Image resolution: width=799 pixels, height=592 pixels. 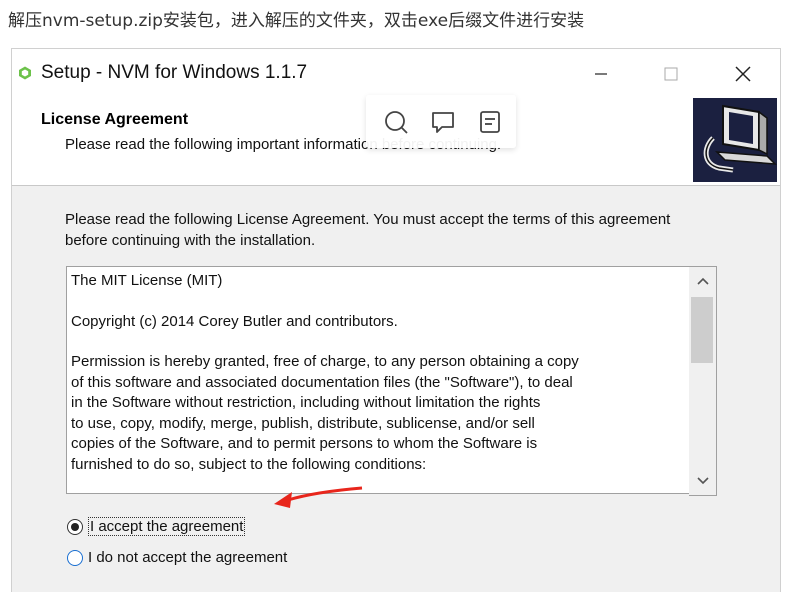 What do you see at coordinates (115, 119) in the screenshot?
I see `page-title: License Agreement` at bounding box center [115, 119].